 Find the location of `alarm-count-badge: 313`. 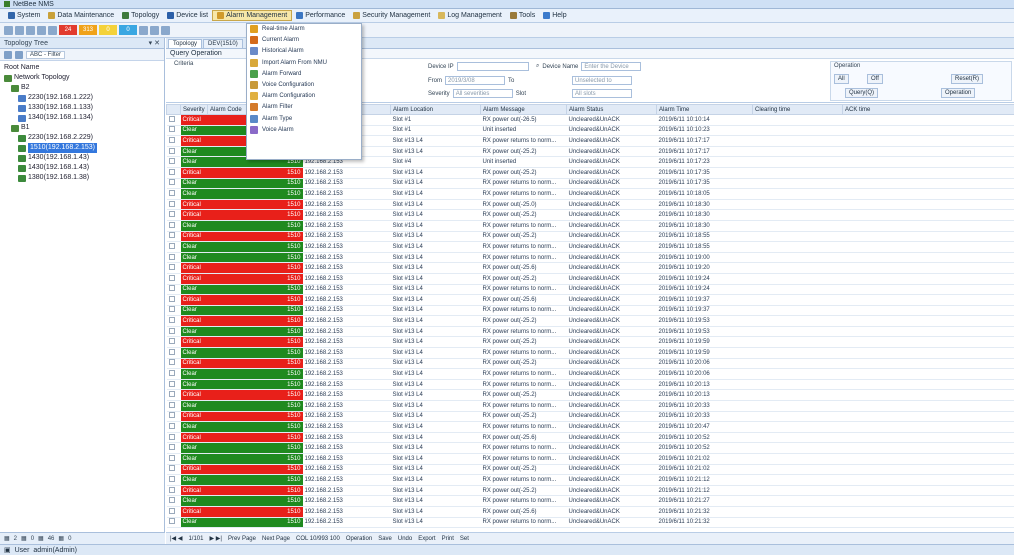

alarm-count-badge: 313 is located at coordinates (88, 30).